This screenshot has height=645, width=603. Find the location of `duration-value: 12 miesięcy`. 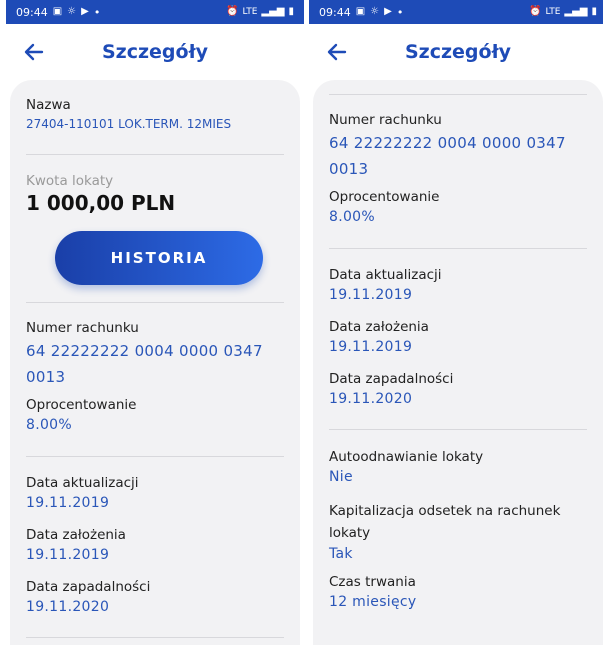

duration-value: 12 miesięcy is located at coordinates (373, 602).